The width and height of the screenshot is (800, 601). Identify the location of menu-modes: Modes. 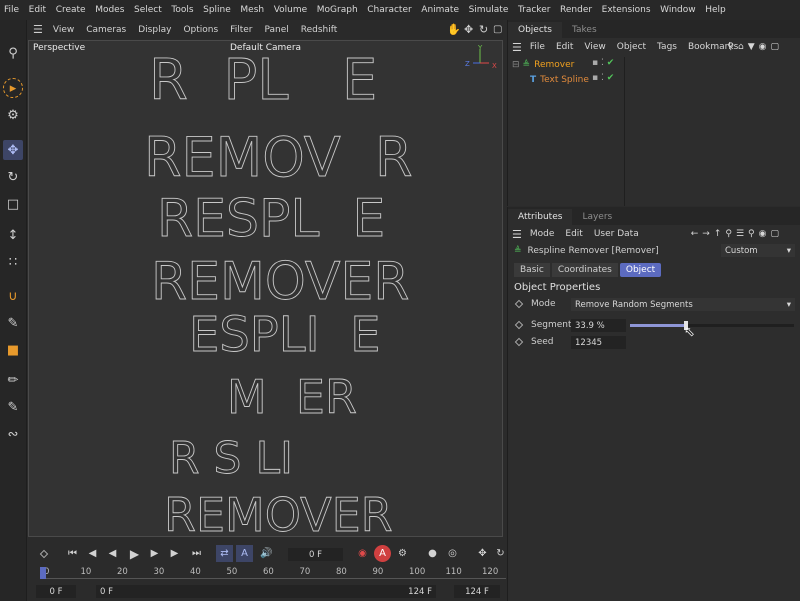
(109, 10).